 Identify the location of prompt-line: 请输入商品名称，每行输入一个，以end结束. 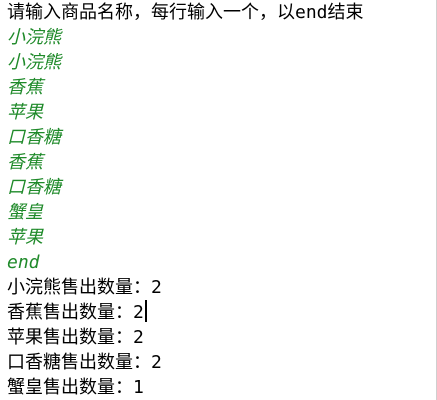
(185, 12).